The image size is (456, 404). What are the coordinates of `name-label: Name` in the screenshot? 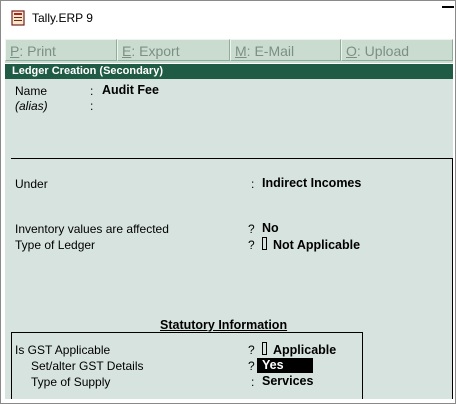 It's located at (31, 91).